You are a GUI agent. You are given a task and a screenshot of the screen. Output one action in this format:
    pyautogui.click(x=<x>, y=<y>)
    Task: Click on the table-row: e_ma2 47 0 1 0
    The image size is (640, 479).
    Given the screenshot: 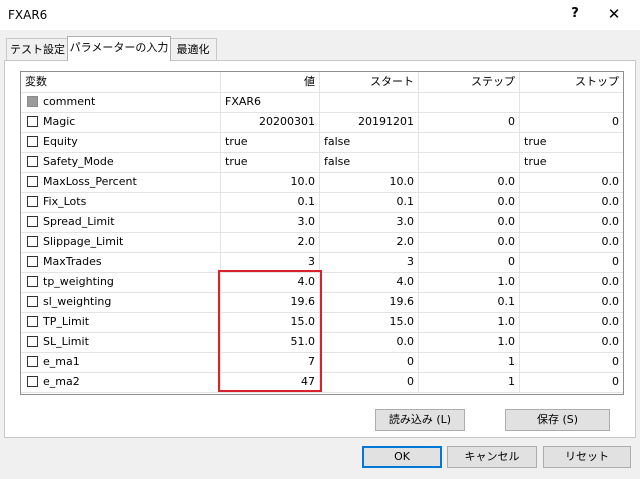 What is the action you would take?
    pyautogui.click(x=322, y=382)
    